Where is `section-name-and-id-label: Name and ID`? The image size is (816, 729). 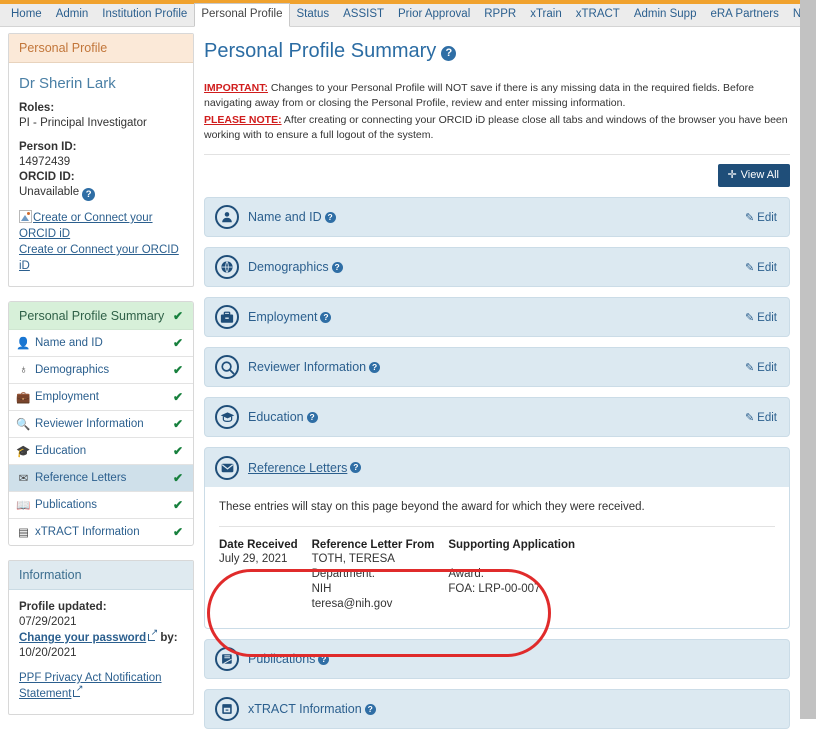
section-name-and-id-label: Name and ID is located at coordinates (285, 217).